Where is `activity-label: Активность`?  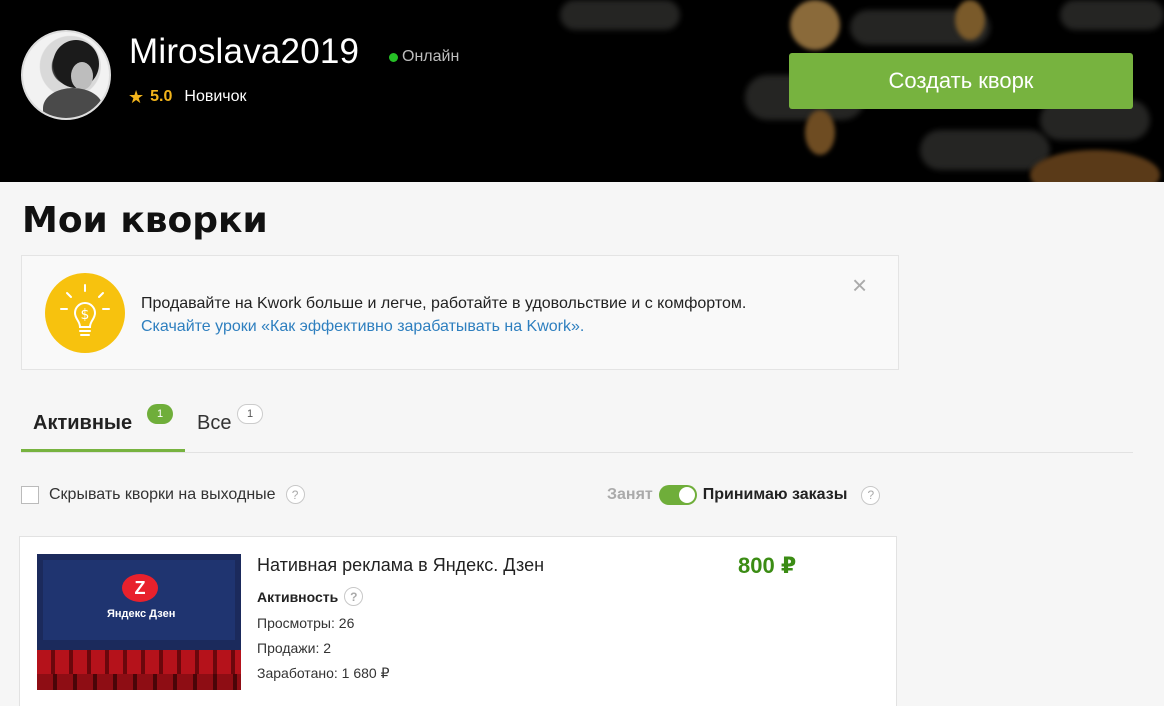 activity-label: Активность is located at coordinates (298, 596).